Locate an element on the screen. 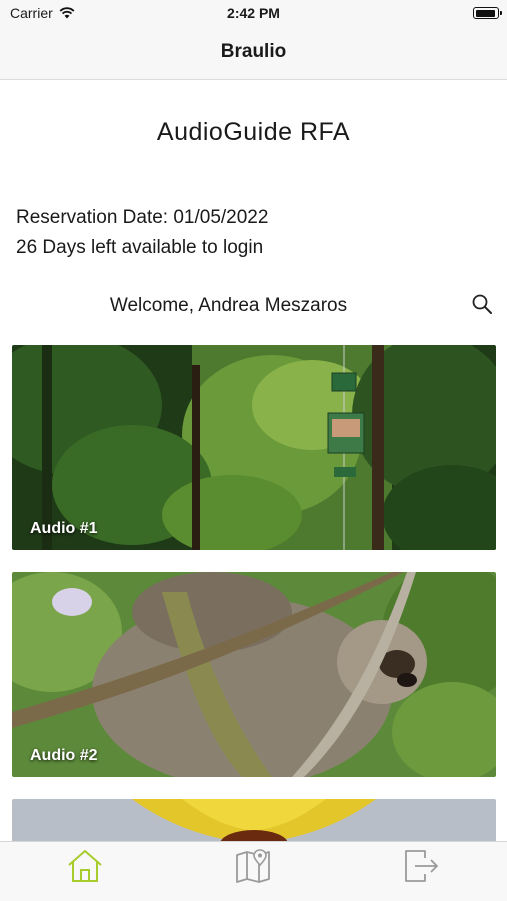 The image size is (507, 901). days-left: 26 Days left available to login is located at coordinates (140, 247).